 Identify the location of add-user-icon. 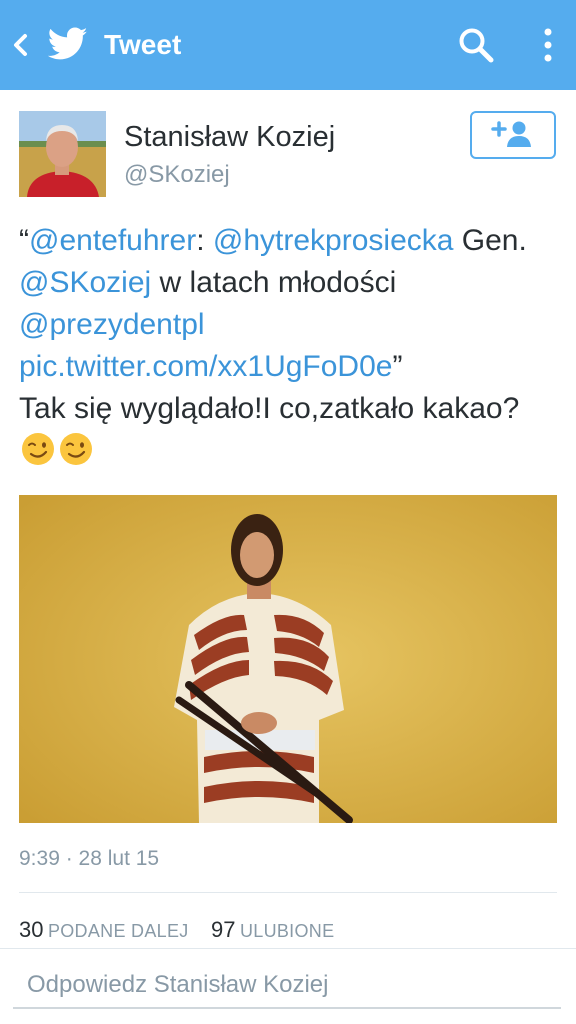
(511, 134).